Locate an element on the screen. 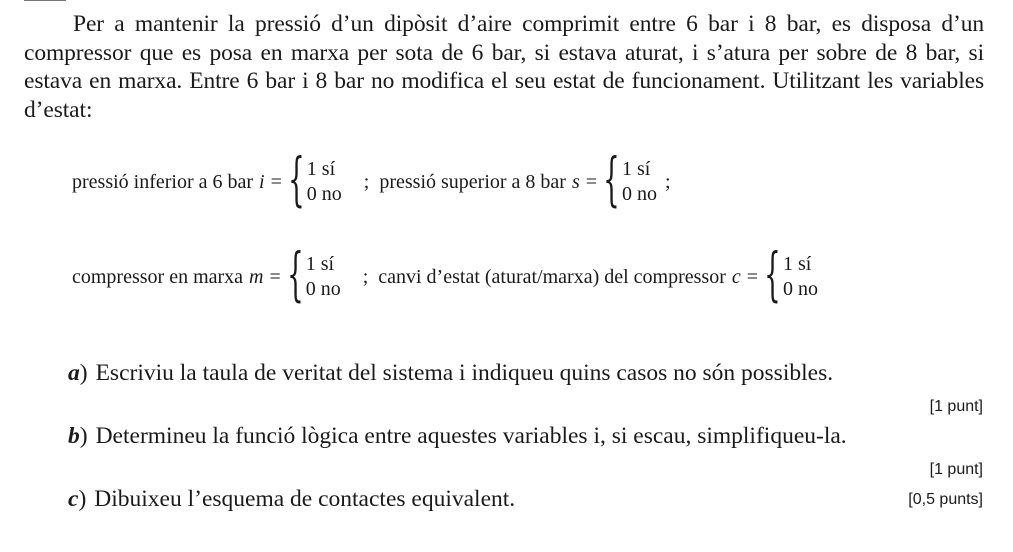 Image resolution: width=1013 pixels, height=552 pixels. variable-label-s: pressió superior a 8 bar is located at coordinates (472, 181).